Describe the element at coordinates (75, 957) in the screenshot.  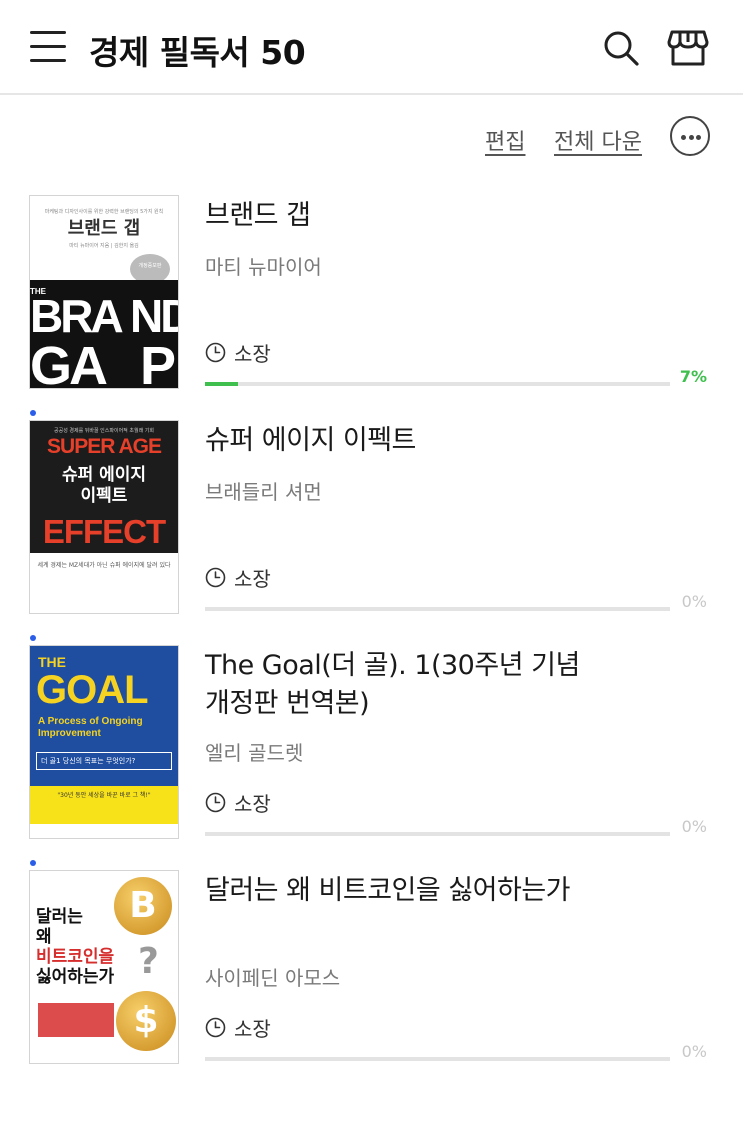
I see `cover-title-line: 비트코인을` at that location.